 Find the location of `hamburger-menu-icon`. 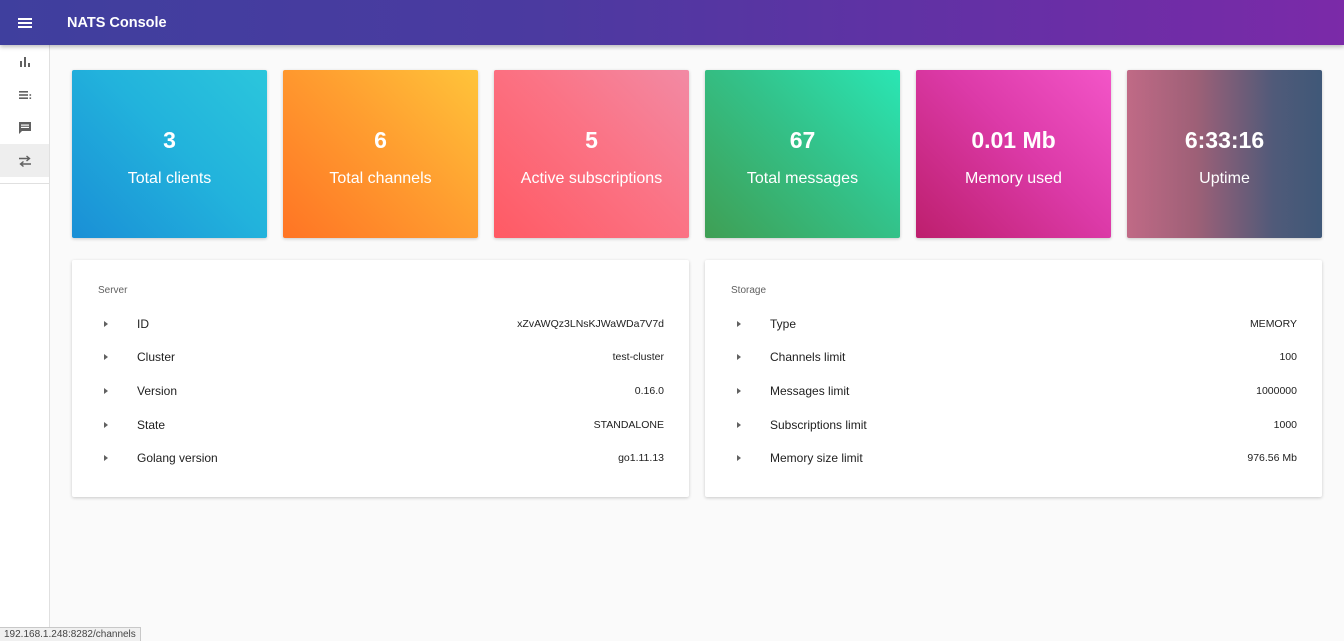

hamburger-menu-icon is located at coordinates (25, 22).